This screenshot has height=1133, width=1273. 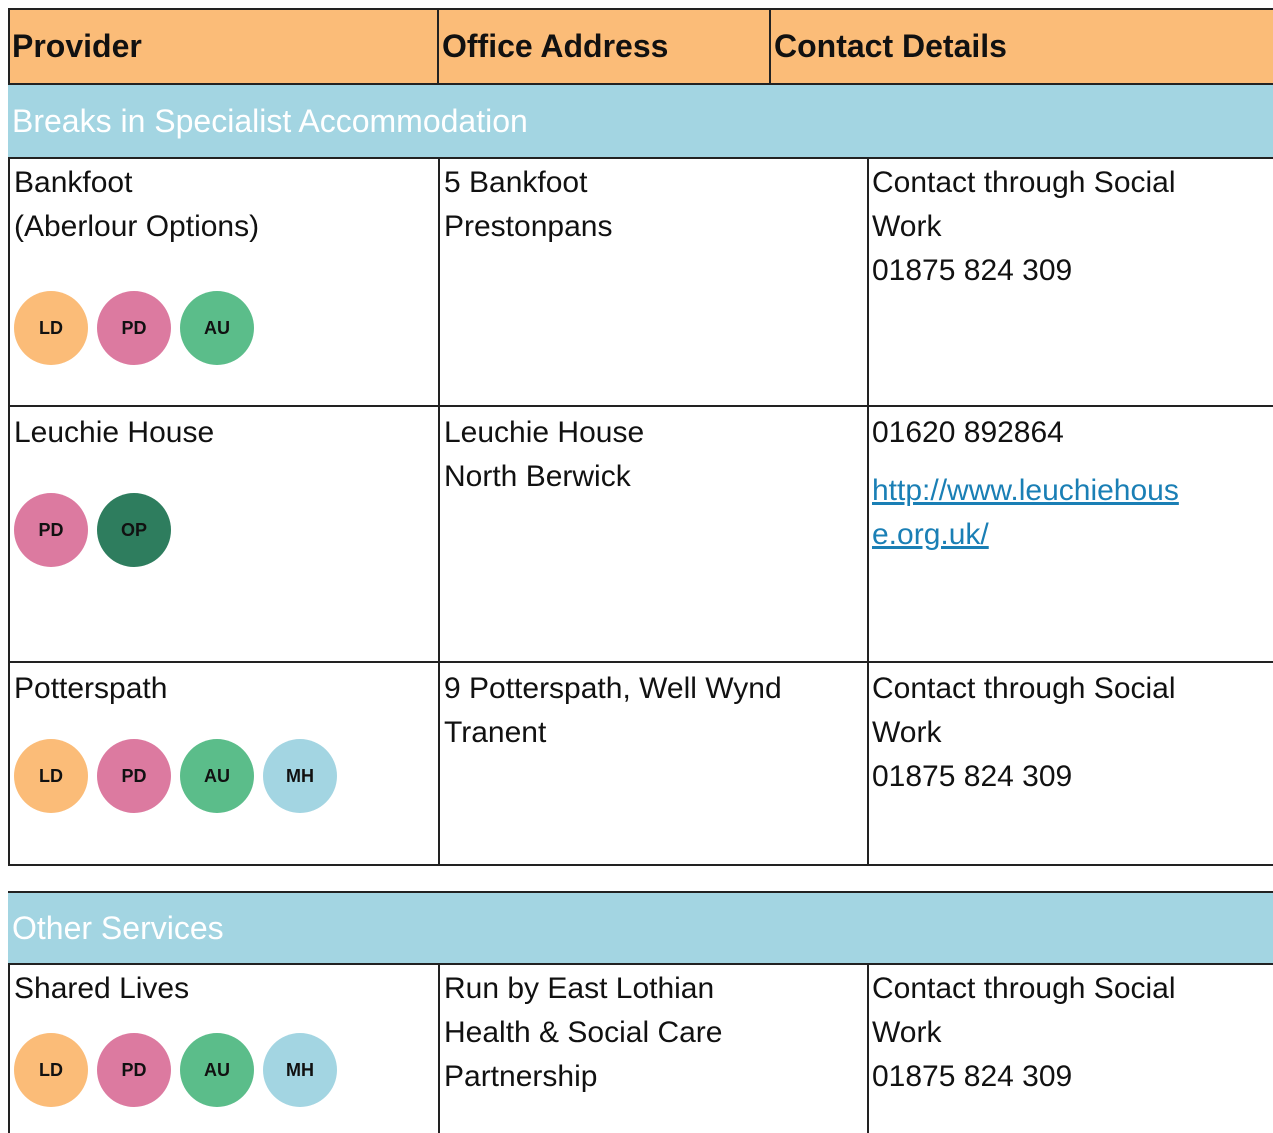 What do you see at coordinates (583, 1032) in the screenshot?
I see `address-cell-line: Health & Social Care` at bounding box center [583, 1032].